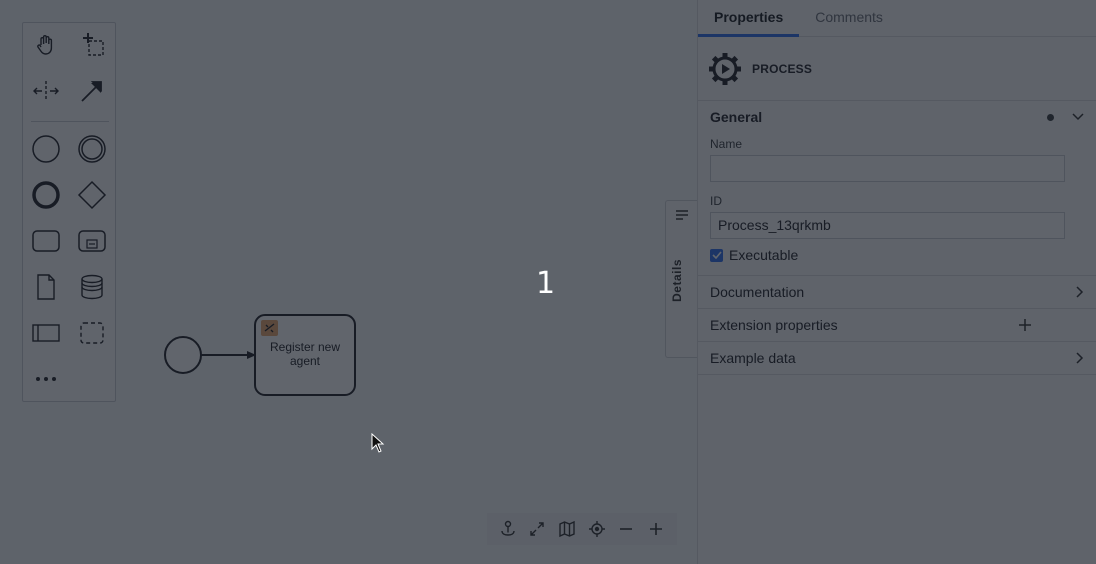 This screenshot has height=564, width=1096. I want to click on group-example-data-header: Example data, so click(897, 358).